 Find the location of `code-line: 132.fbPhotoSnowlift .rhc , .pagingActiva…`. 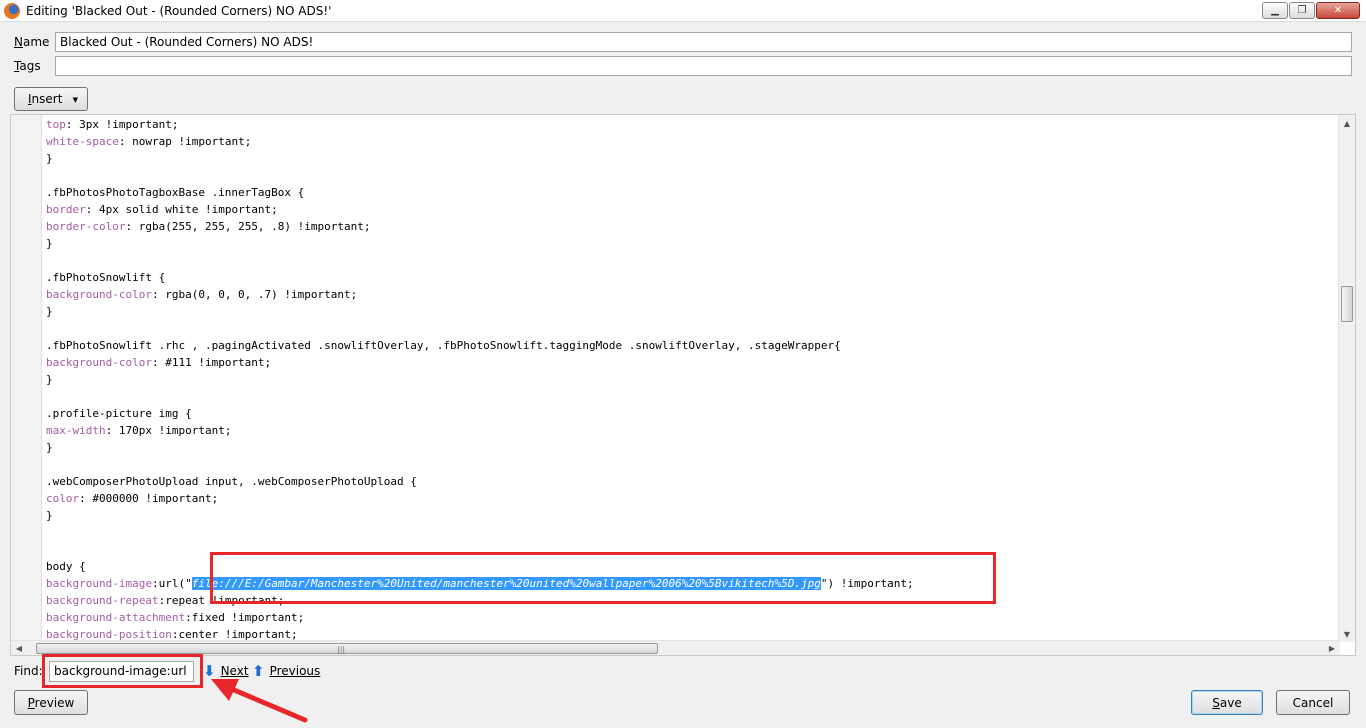

code-line: 132.fbPhotoSnowlift .rhc , .pagingActiva… is located at coordinates (443, 345).